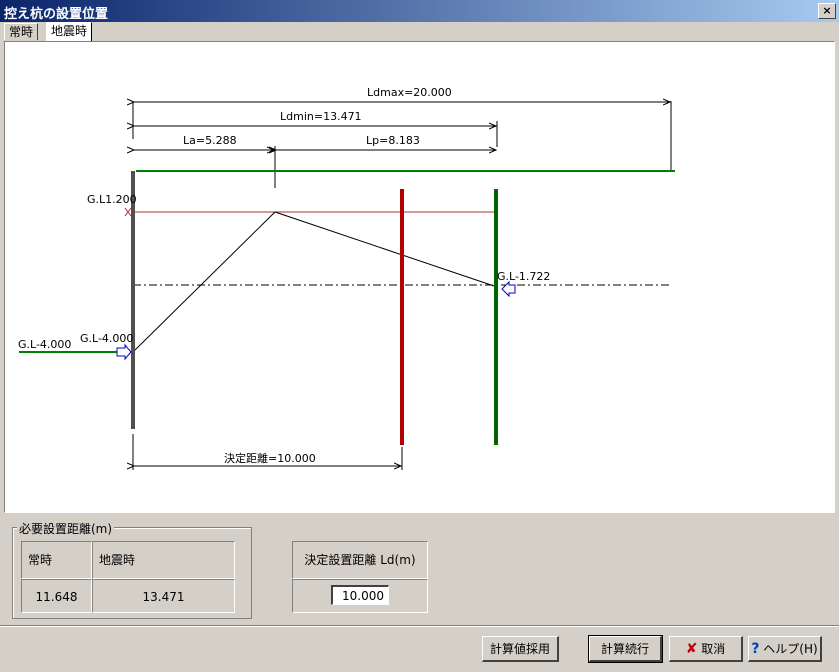  I want to click on continue-button: 計算続行, so click(625, 649).